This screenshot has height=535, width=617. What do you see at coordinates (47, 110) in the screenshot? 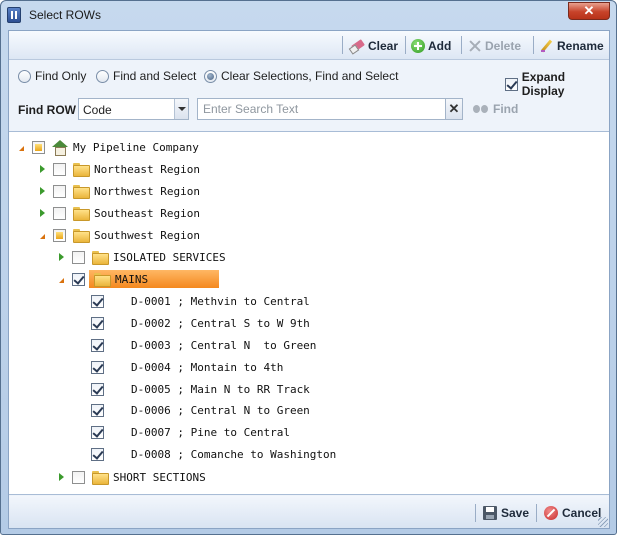
I see `find-row-label: Find ROW` at bounding box center [47, 110].